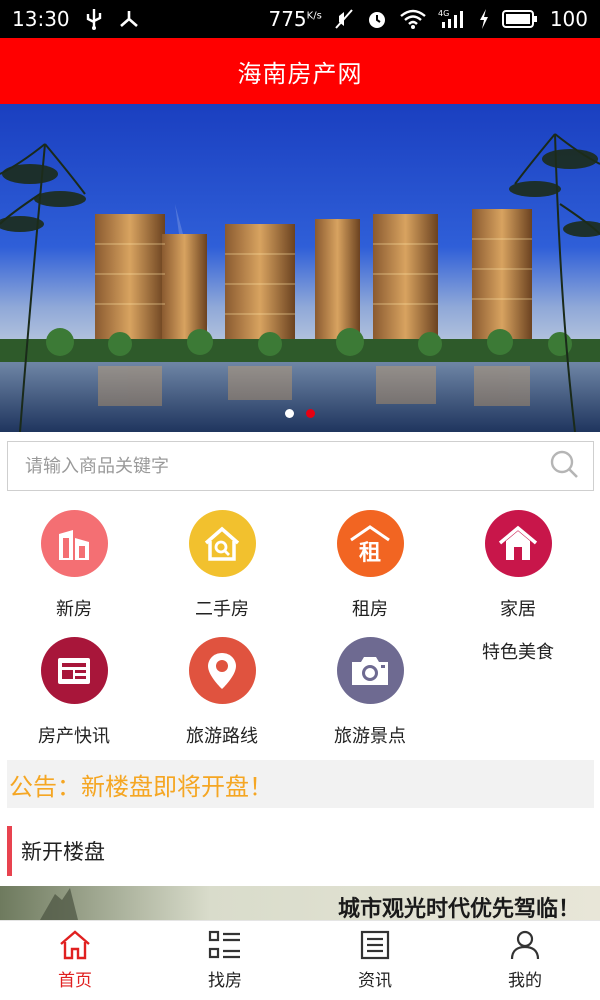  I want to click on nav-home: 首页, so click(75, 960).